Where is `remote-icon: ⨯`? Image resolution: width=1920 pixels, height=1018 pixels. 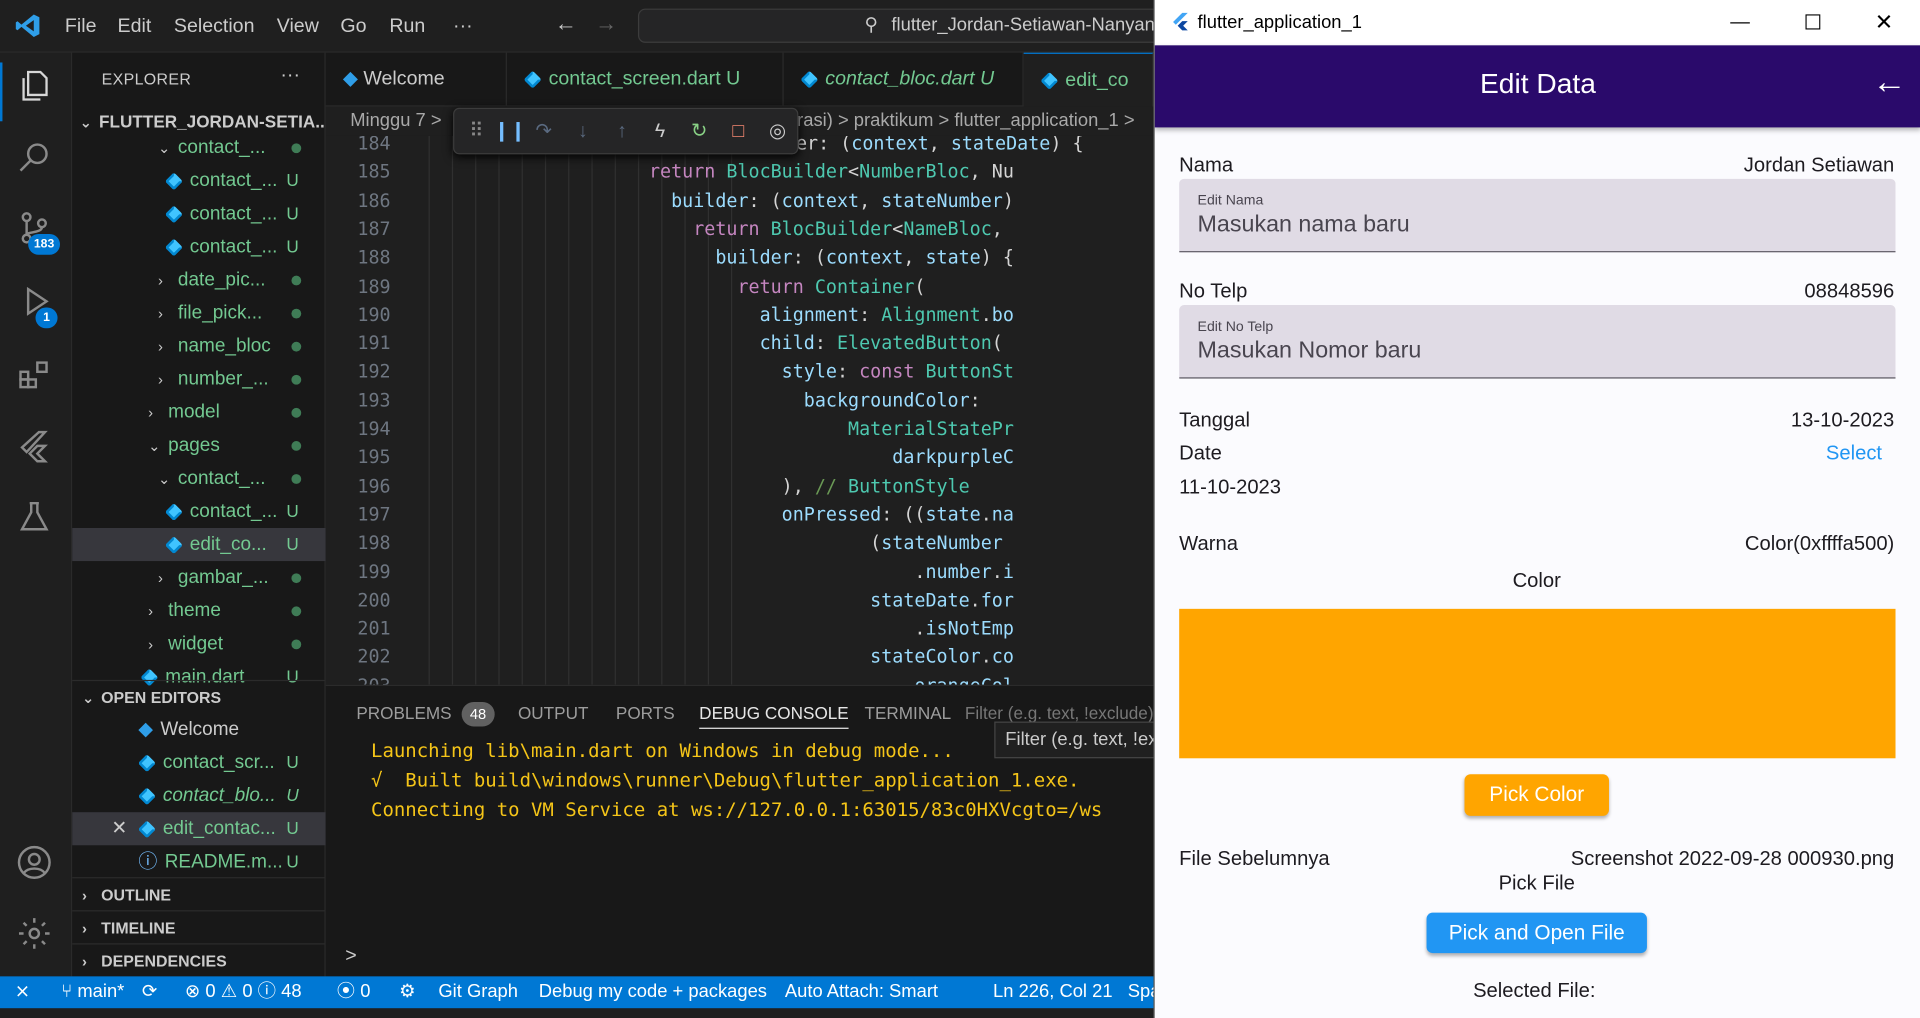 remote-icon: ⨯ is located at coordinates (22, 992).